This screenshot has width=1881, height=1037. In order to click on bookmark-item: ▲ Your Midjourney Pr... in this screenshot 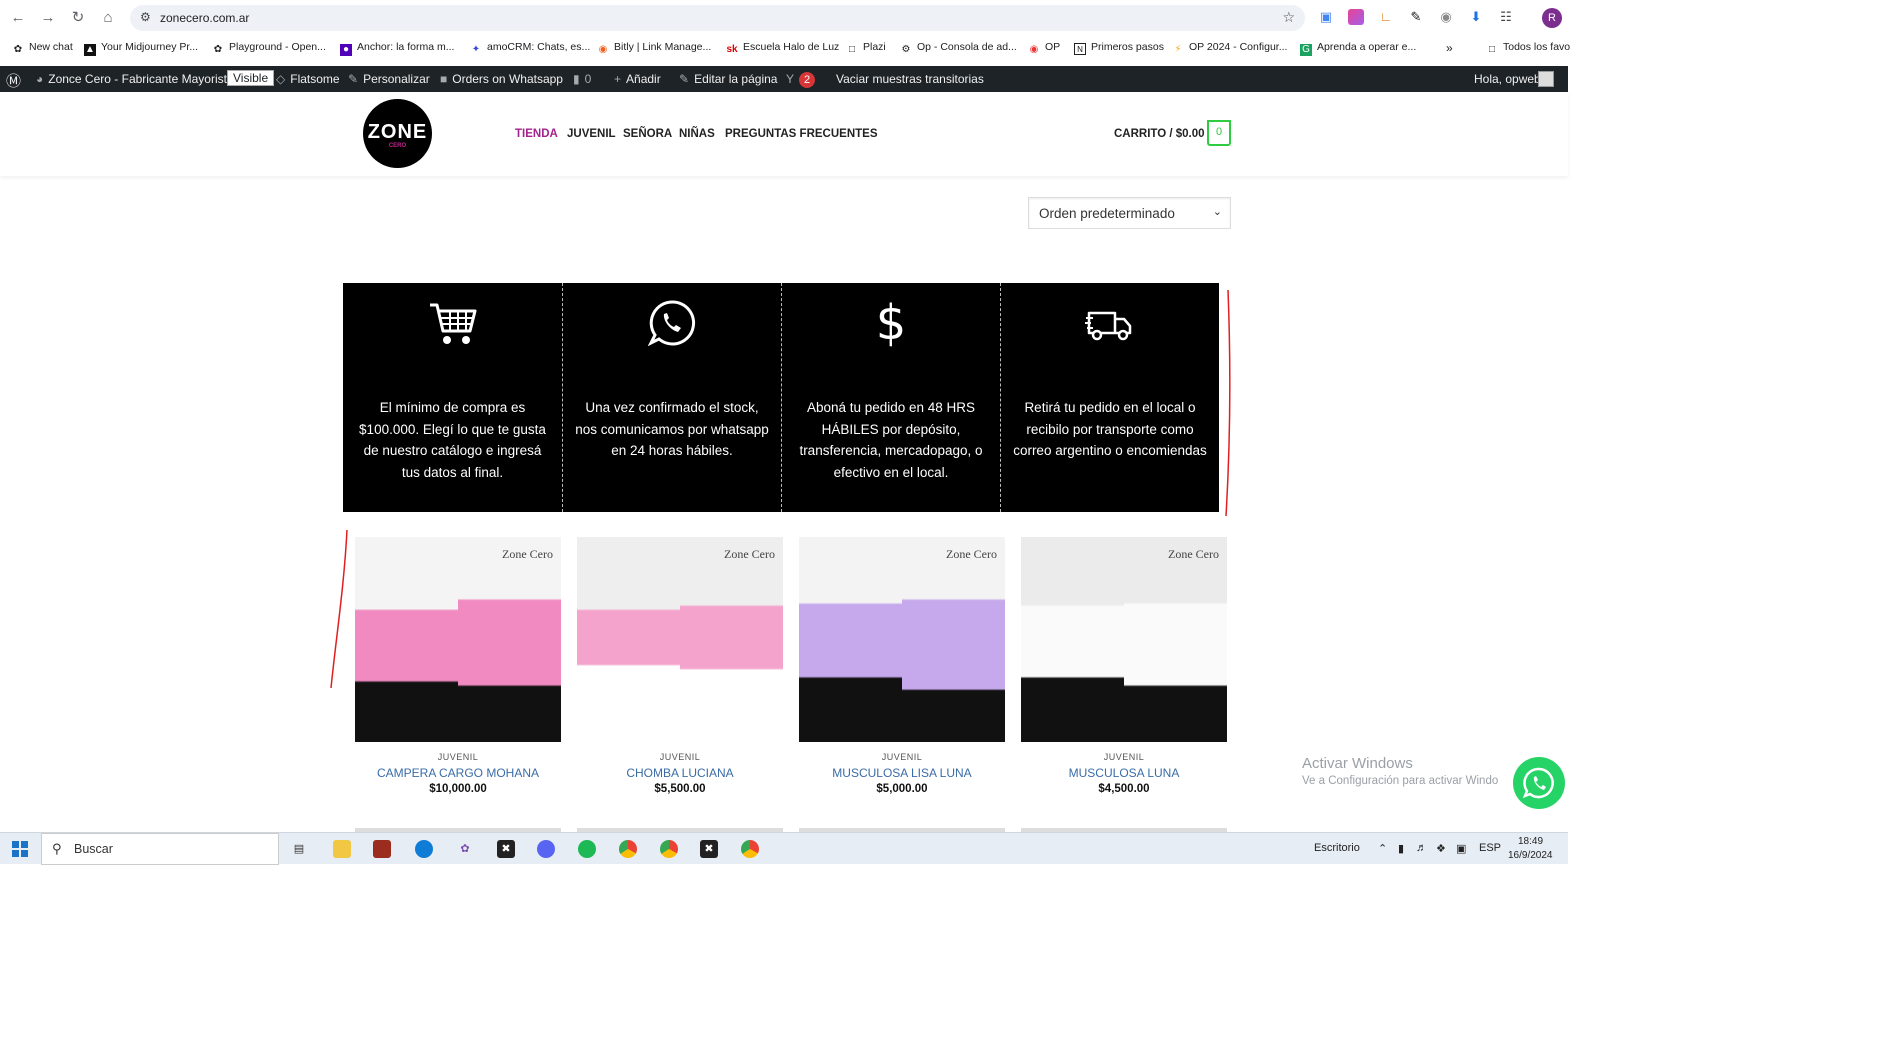, I will do `click(141, 48)`.